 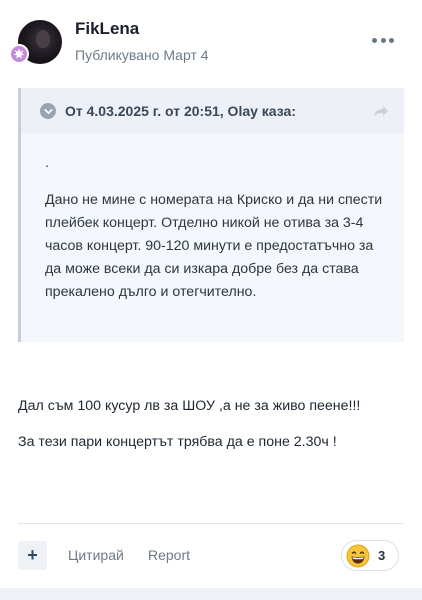 I want to click on bottom-bar, so click(x=211, y=594).